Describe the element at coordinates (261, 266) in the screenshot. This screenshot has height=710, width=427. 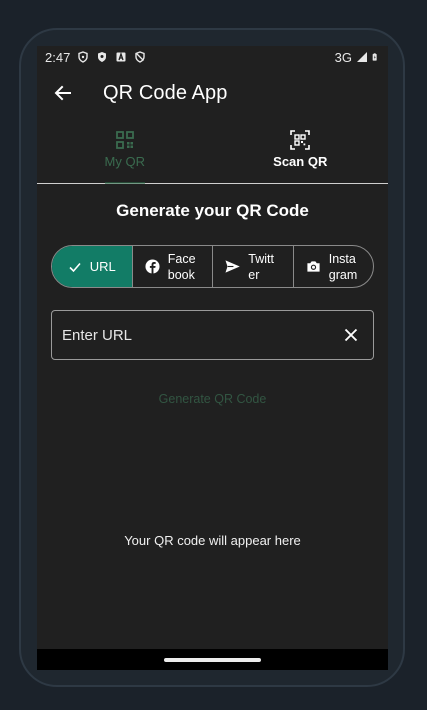
I see `segment-twitter-label: Twitt er` at that location.